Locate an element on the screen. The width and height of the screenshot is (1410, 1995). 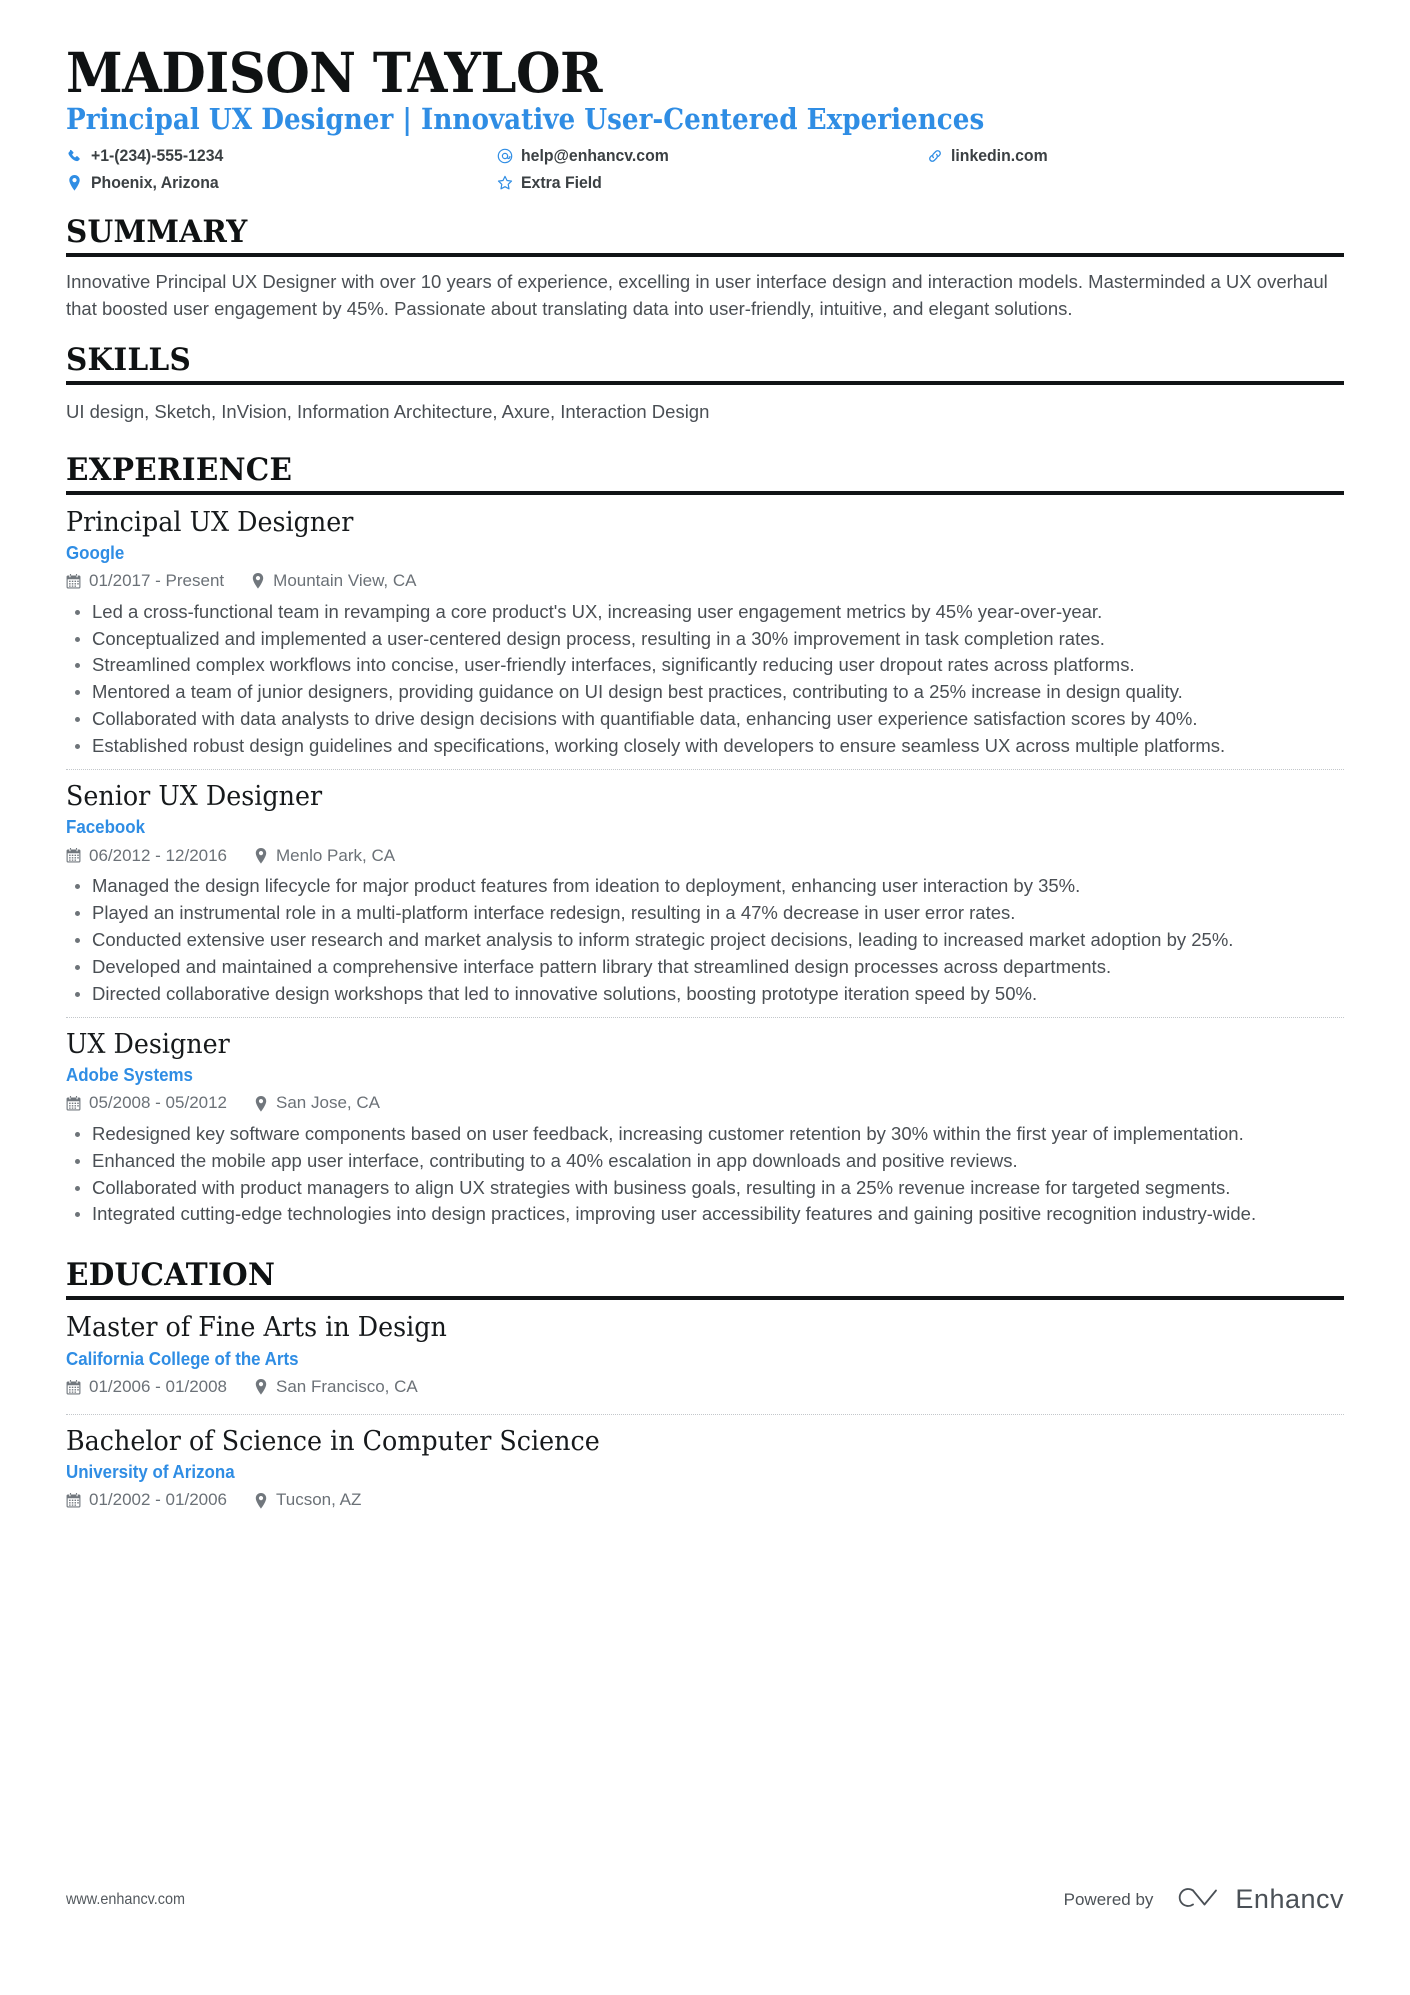
entry-dates-text: 01/2017 - Present is located at coordinates (157, 581).